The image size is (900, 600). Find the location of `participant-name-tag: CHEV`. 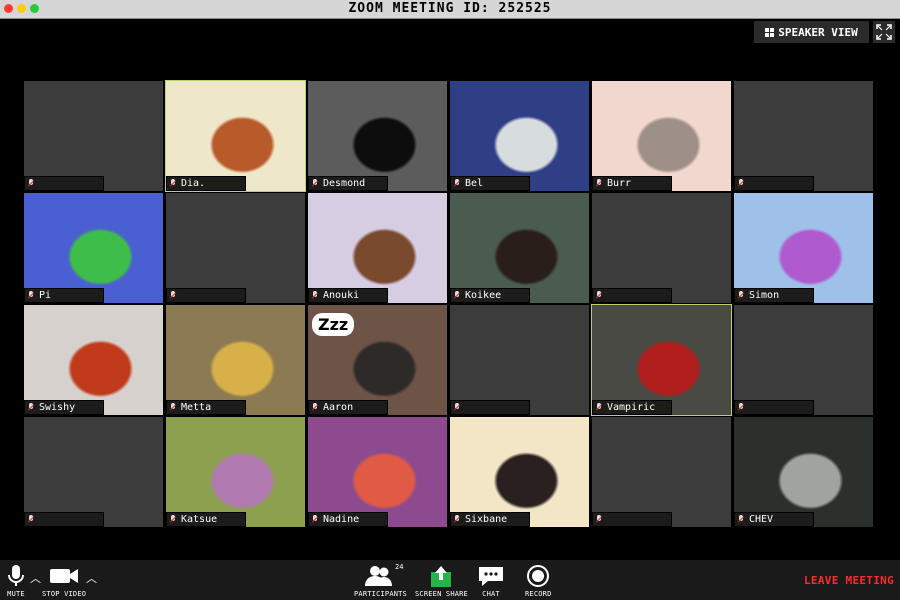

participant-name-tag: CHEV is located at coordinates (774, 519).